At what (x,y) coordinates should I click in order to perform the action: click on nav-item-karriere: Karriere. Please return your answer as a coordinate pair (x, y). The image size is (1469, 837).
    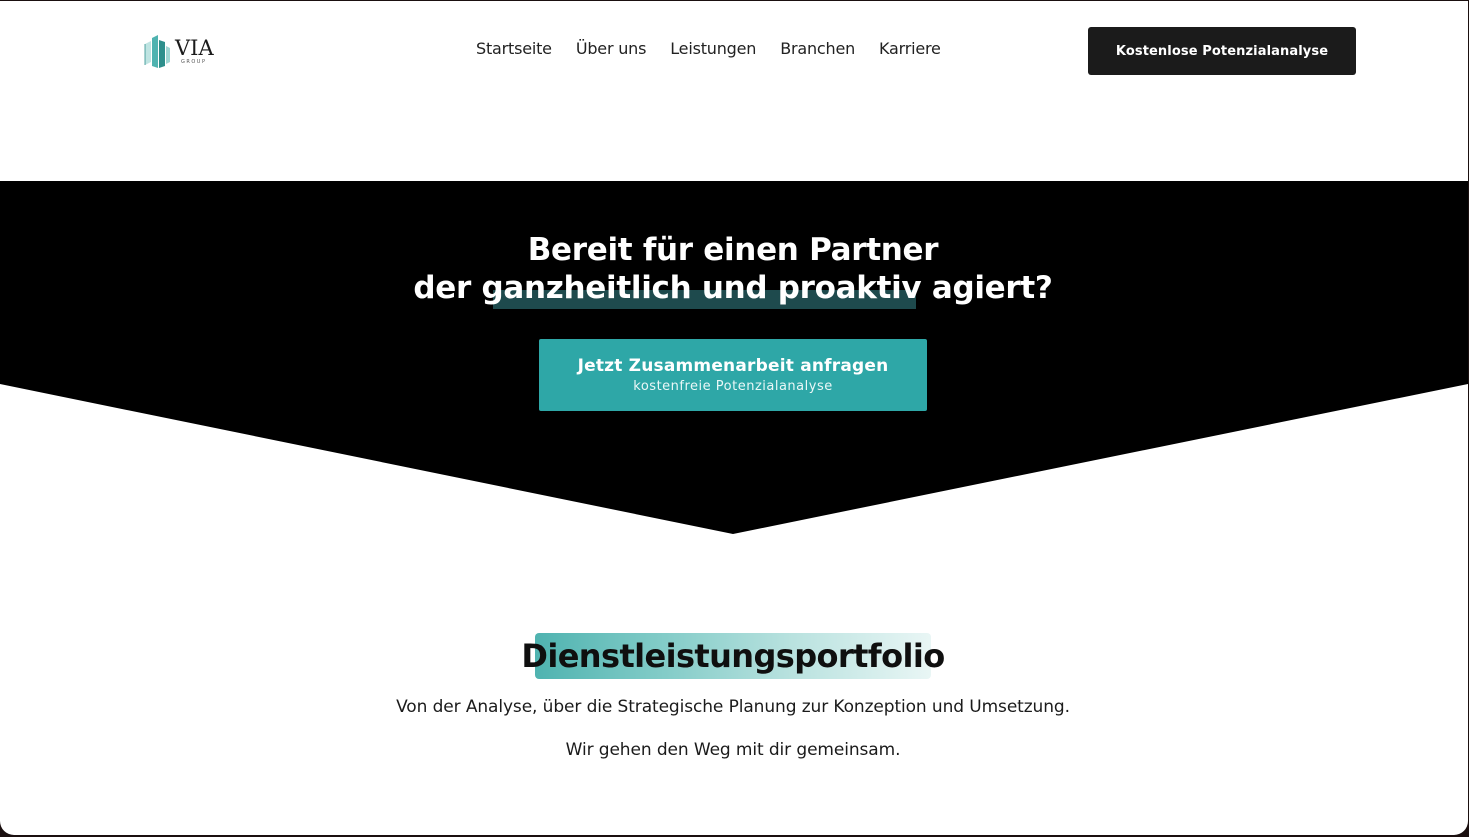
    Looking at the image, I should click on (910, 48).